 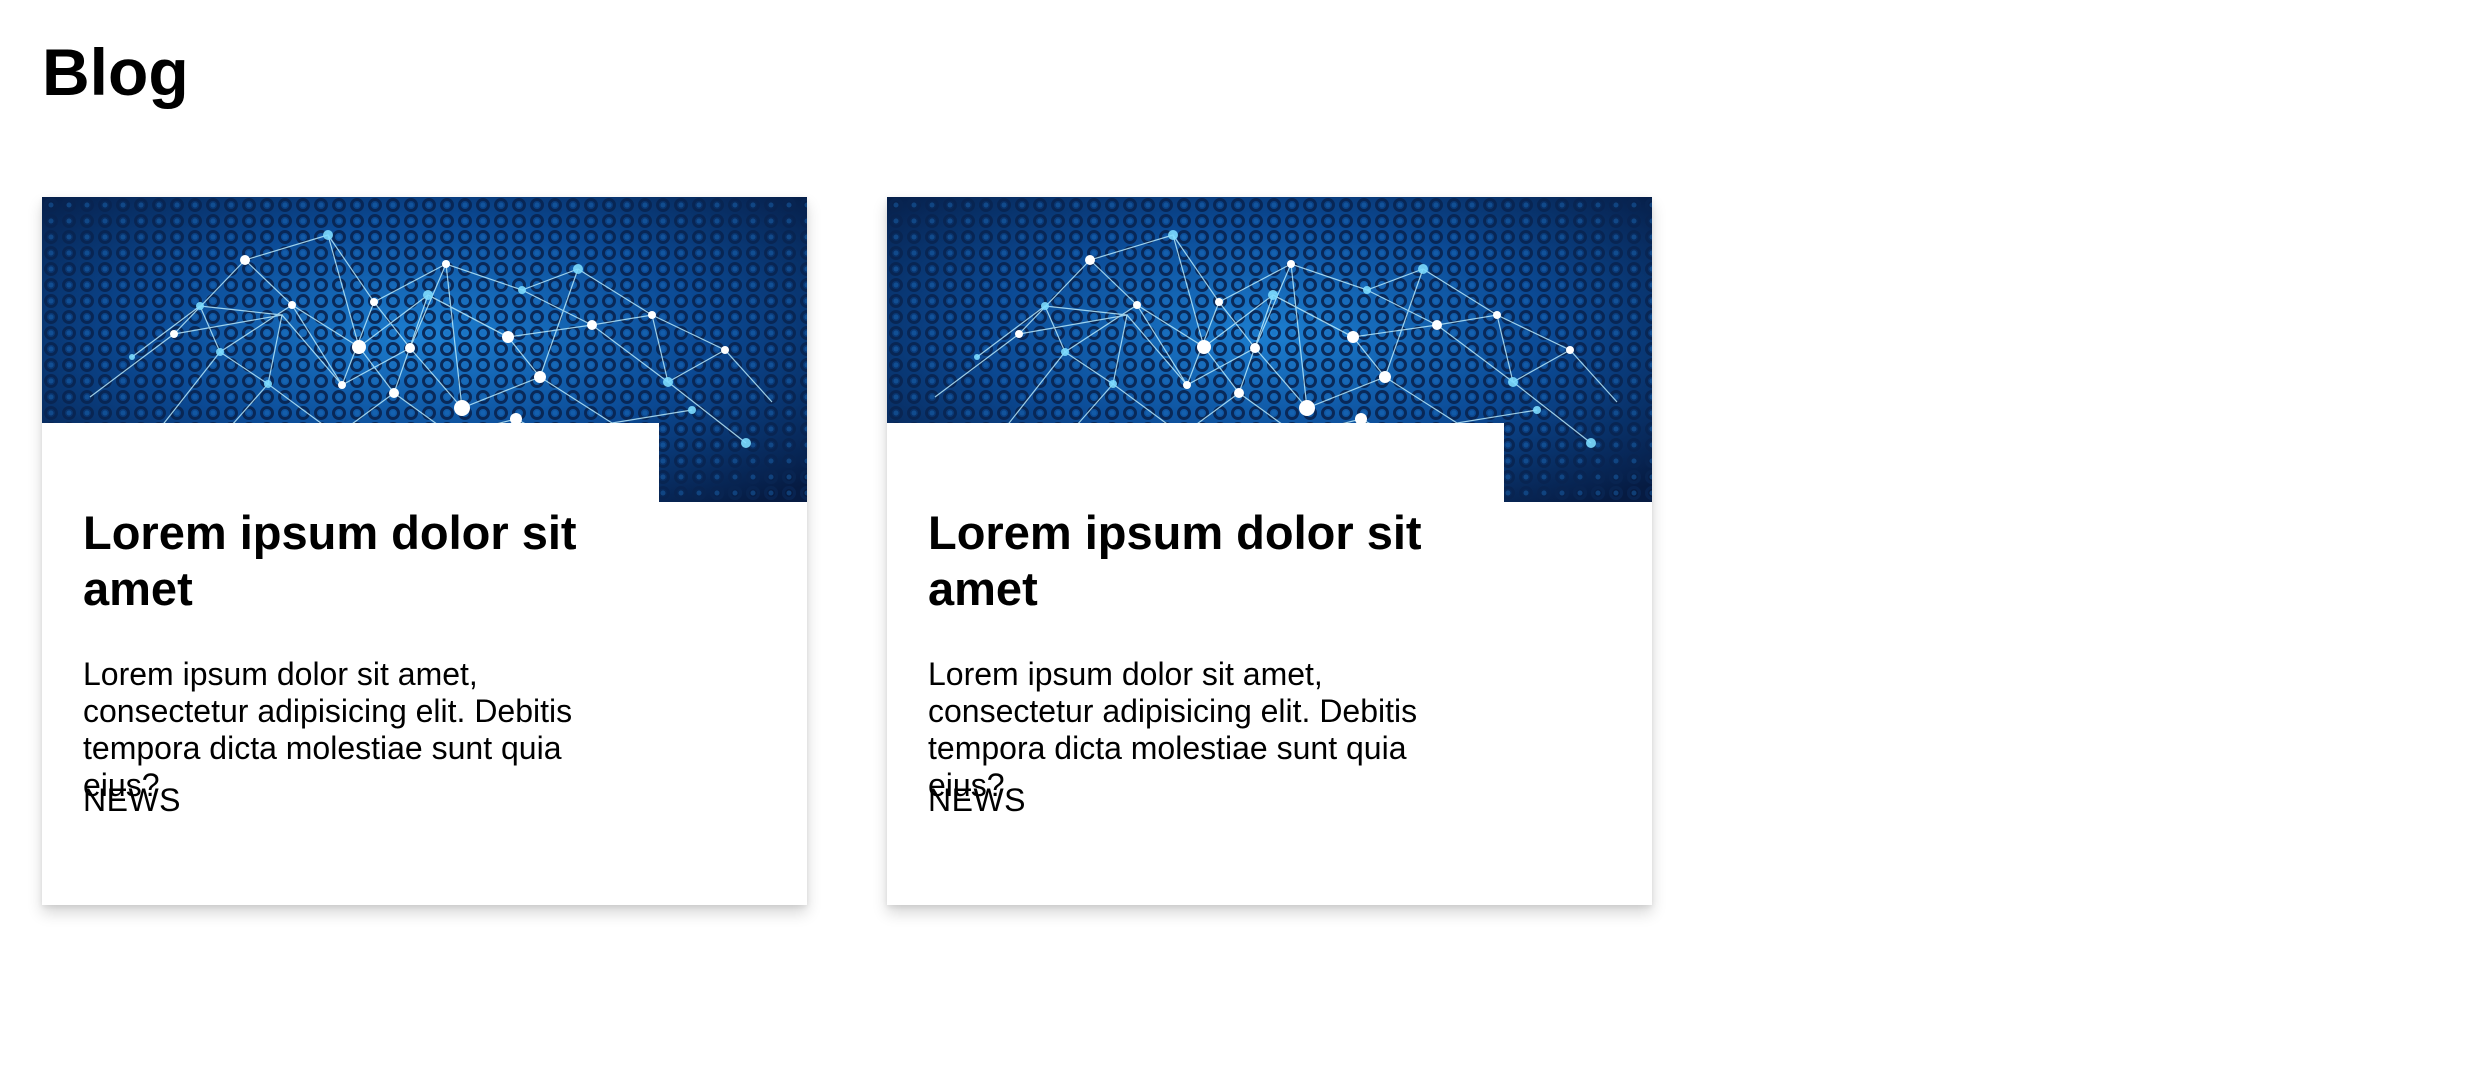 I want to click on page-title: Blog, so click(x=115, y=72).